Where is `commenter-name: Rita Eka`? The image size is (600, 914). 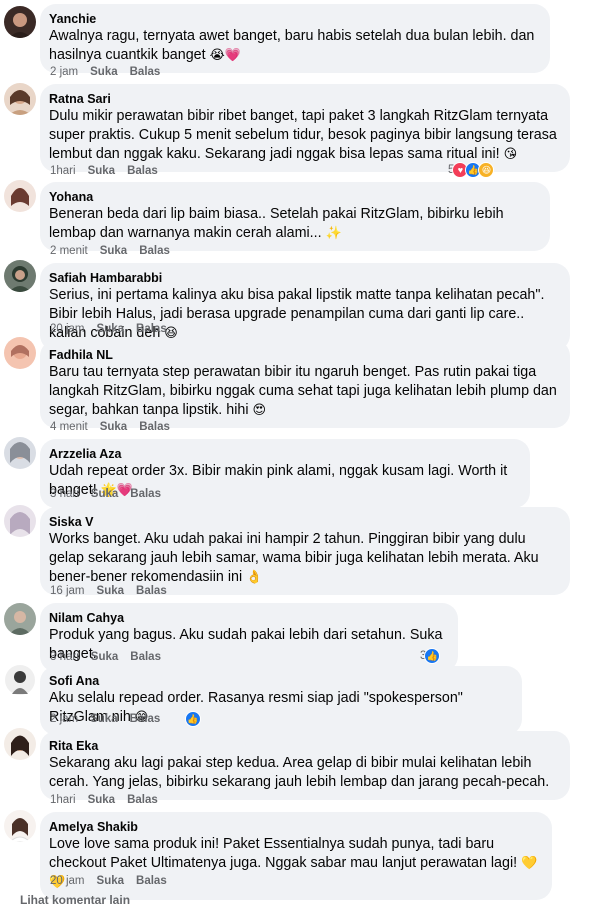 commenter-name: Rita Eka is located at coordinates (305, 746).